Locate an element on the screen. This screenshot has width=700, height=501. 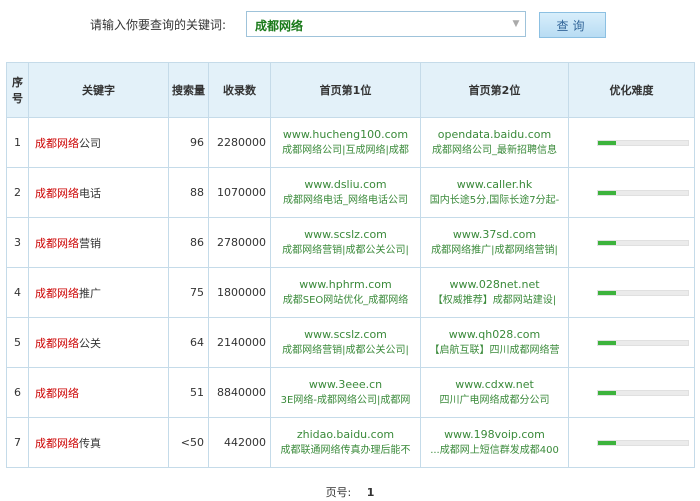
row-num: 2 is located at coordinates (17, 192).